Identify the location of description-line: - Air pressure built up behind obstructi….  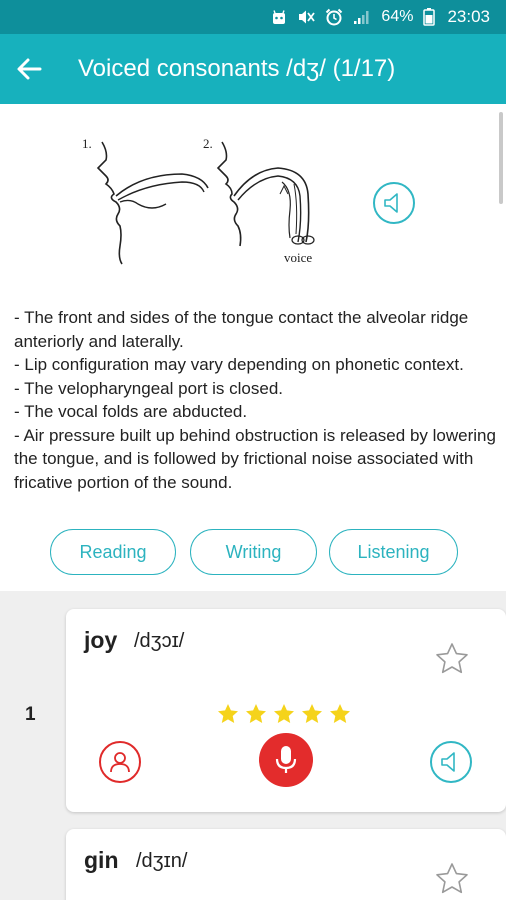
(255, 458).